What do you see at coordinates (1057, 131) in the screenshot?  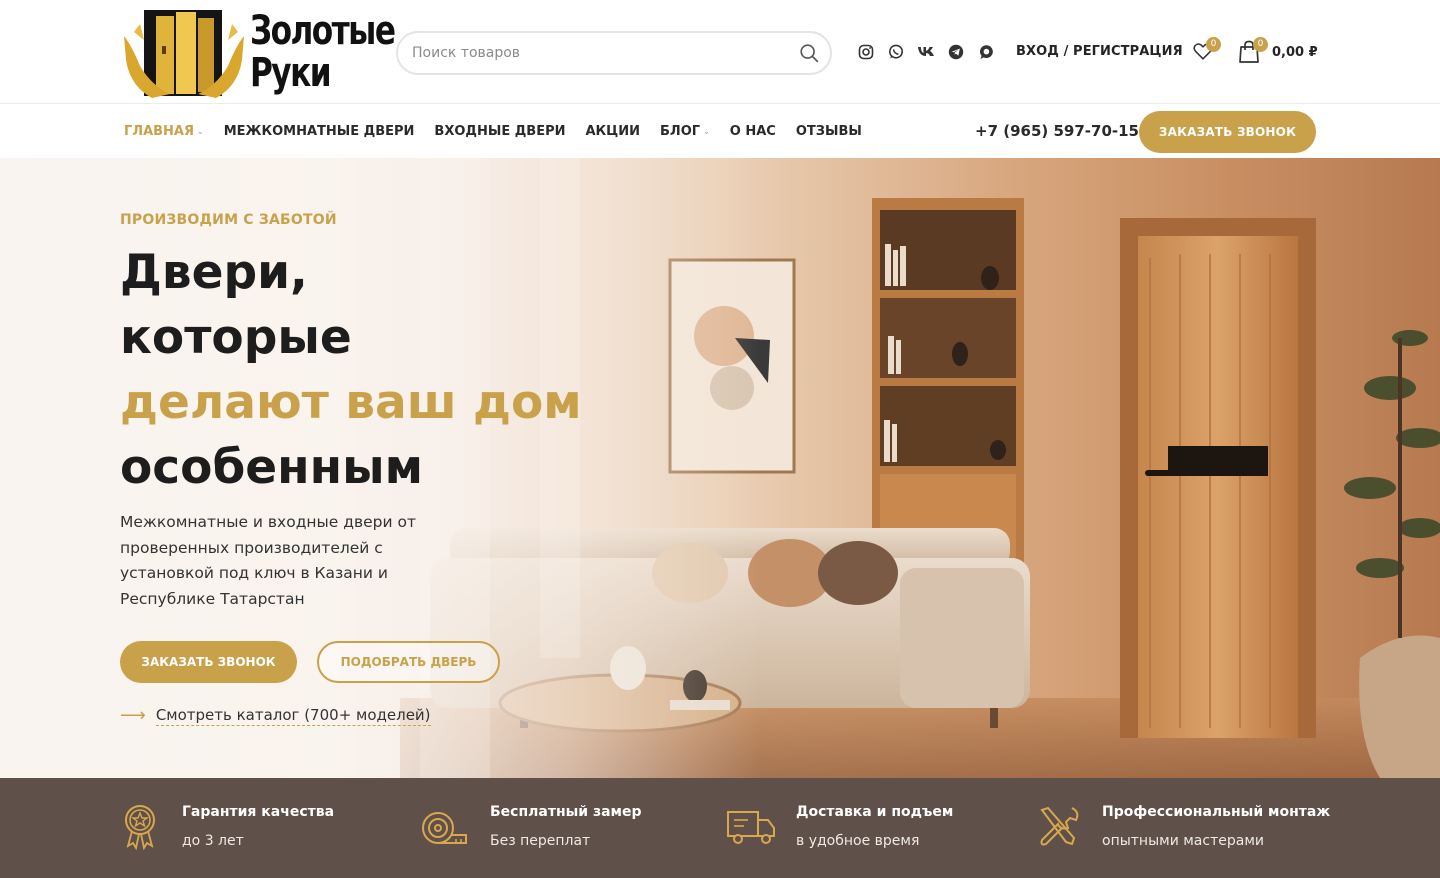 I see `phone-number-link: +7 (965) 597-70-15` at bounding box center [1057, 131].